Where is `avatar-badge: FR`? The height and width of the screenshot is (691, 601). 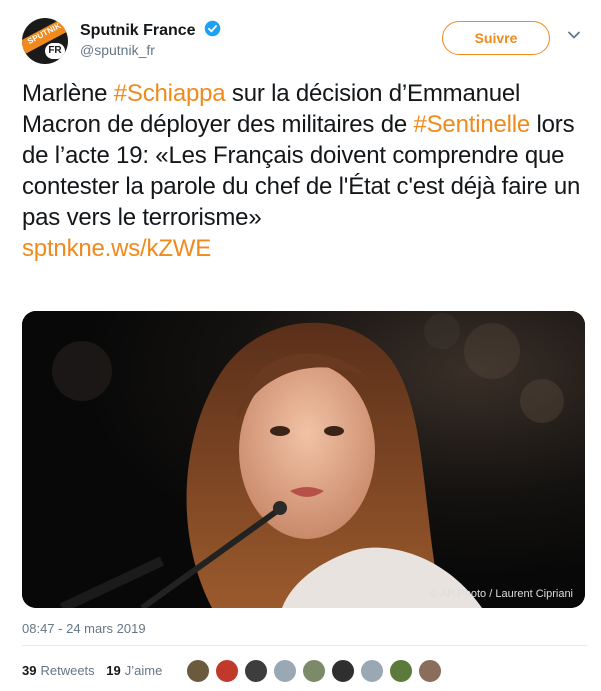 avatar-badge: FR is located at coordinates (55, 51).